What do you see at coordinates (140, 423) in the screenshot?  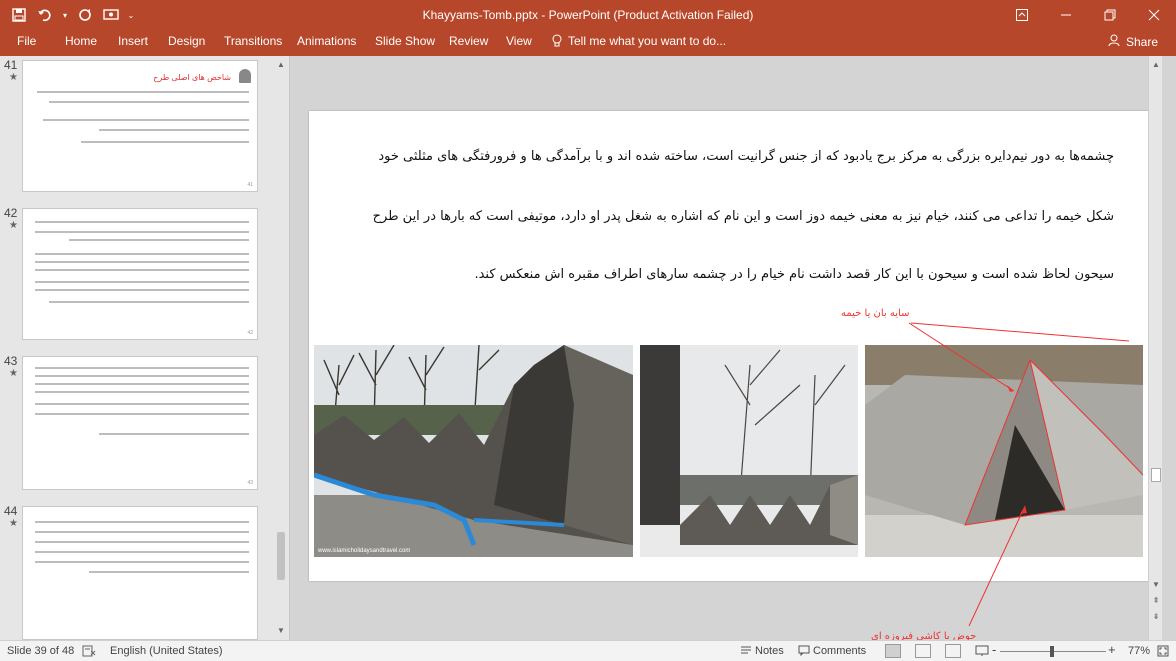 I see `slide-thumbnail-43: 43` at bounding box center [140, 423].